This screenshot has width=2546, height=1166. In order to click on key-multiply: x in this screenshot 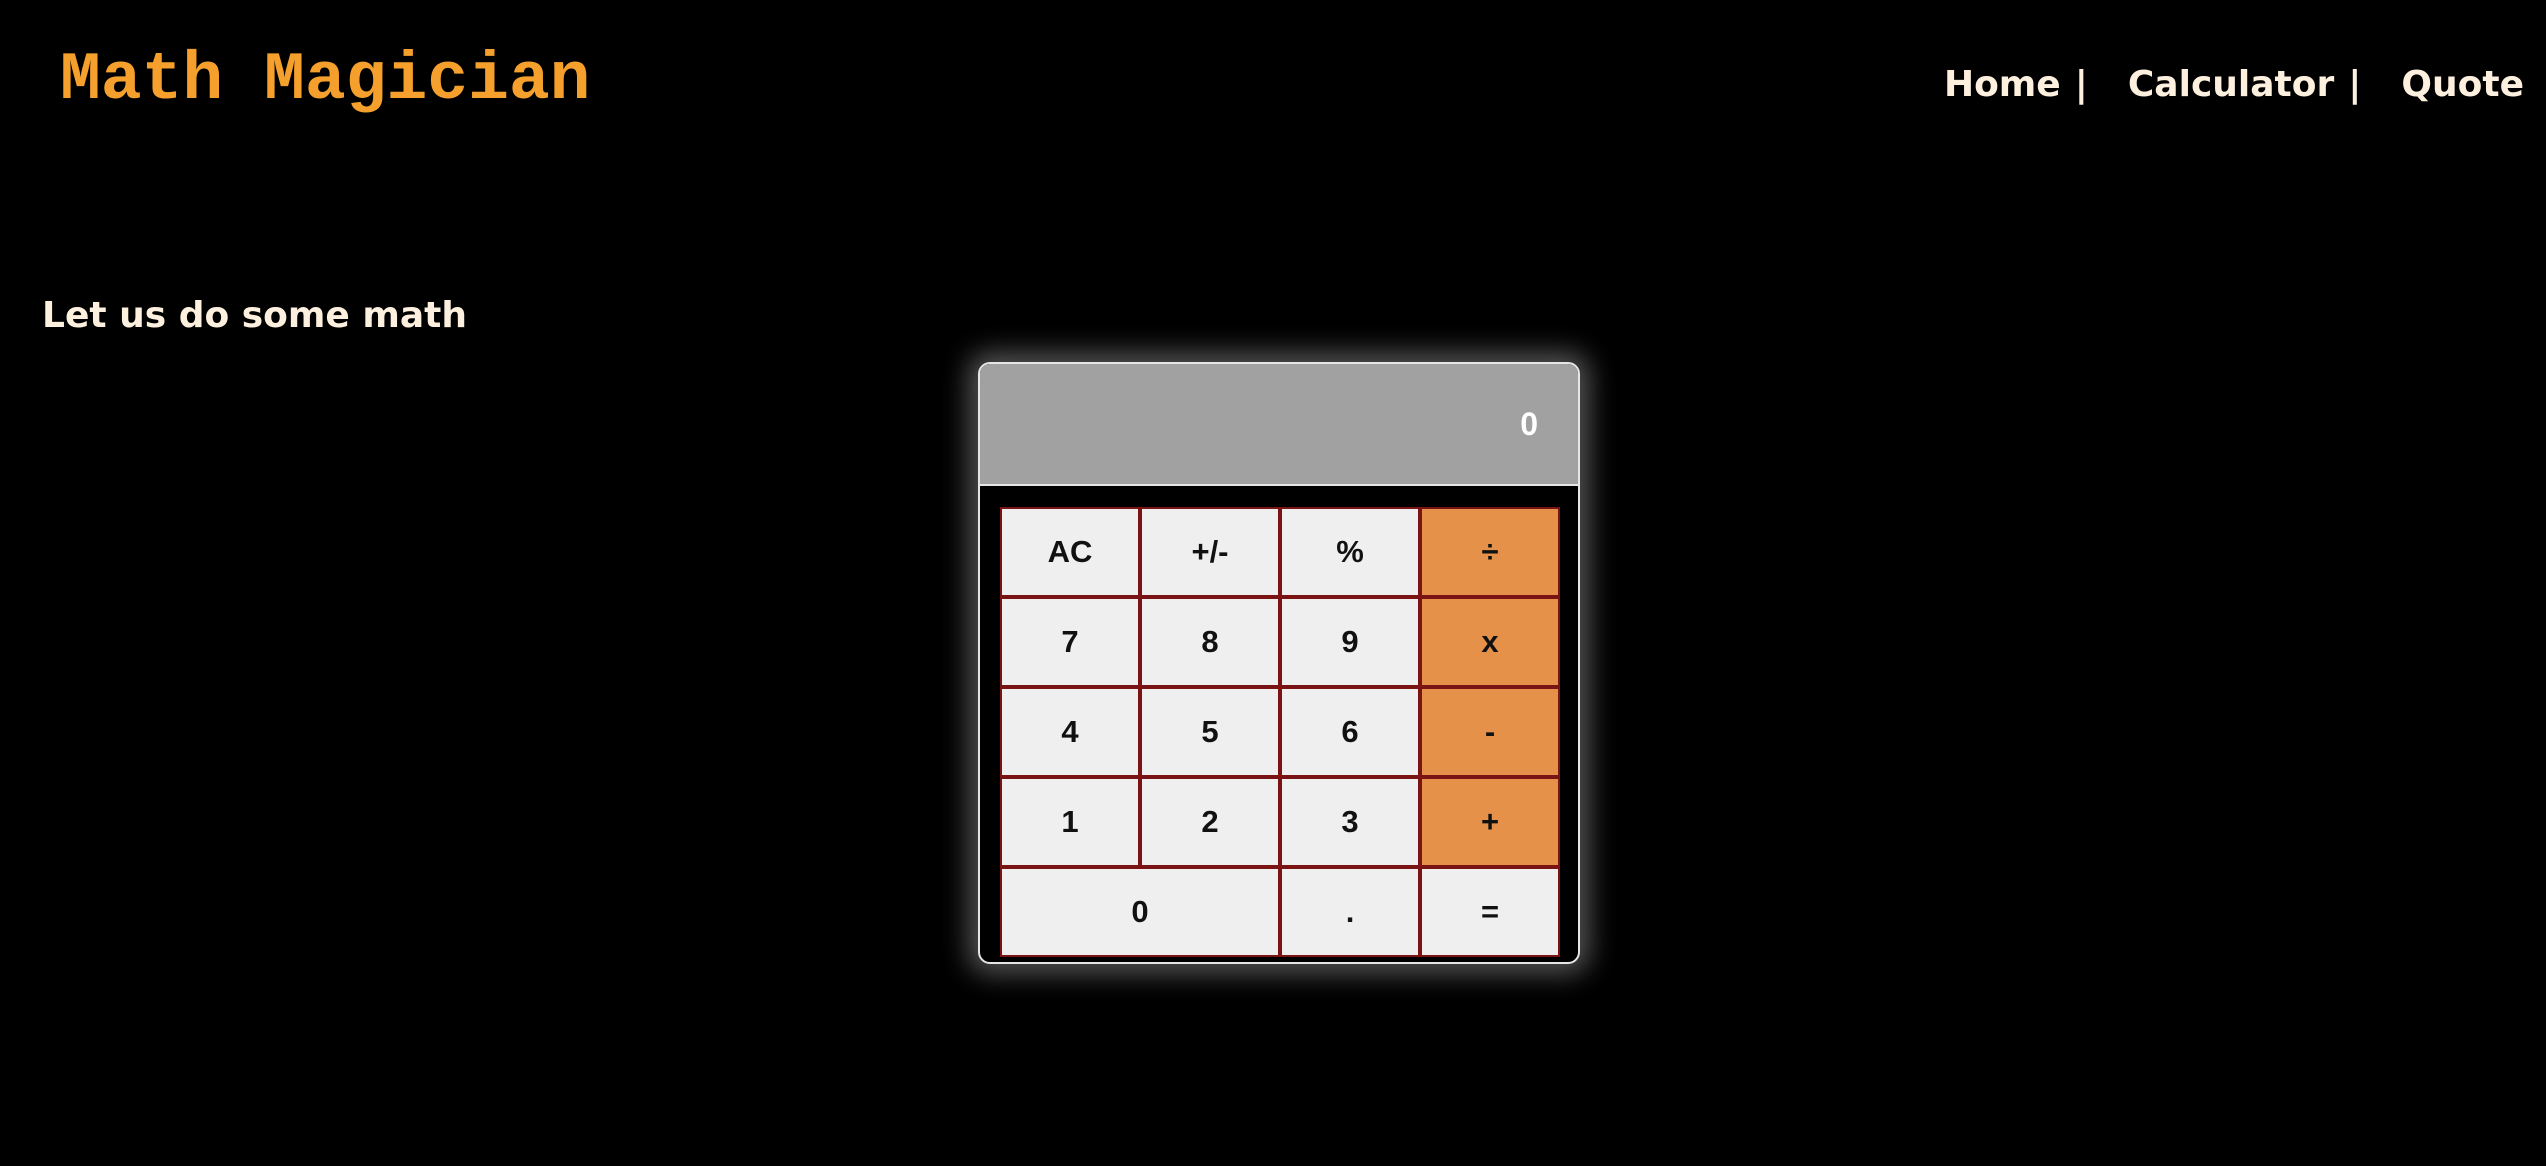, I will do `click(1490, 642)`.